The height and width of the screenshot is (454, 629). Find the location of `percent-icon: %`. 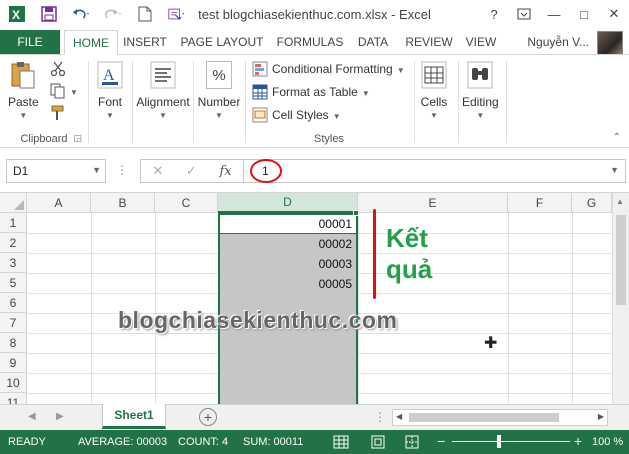

percent-icon: % is located at coordinates (219, 75).